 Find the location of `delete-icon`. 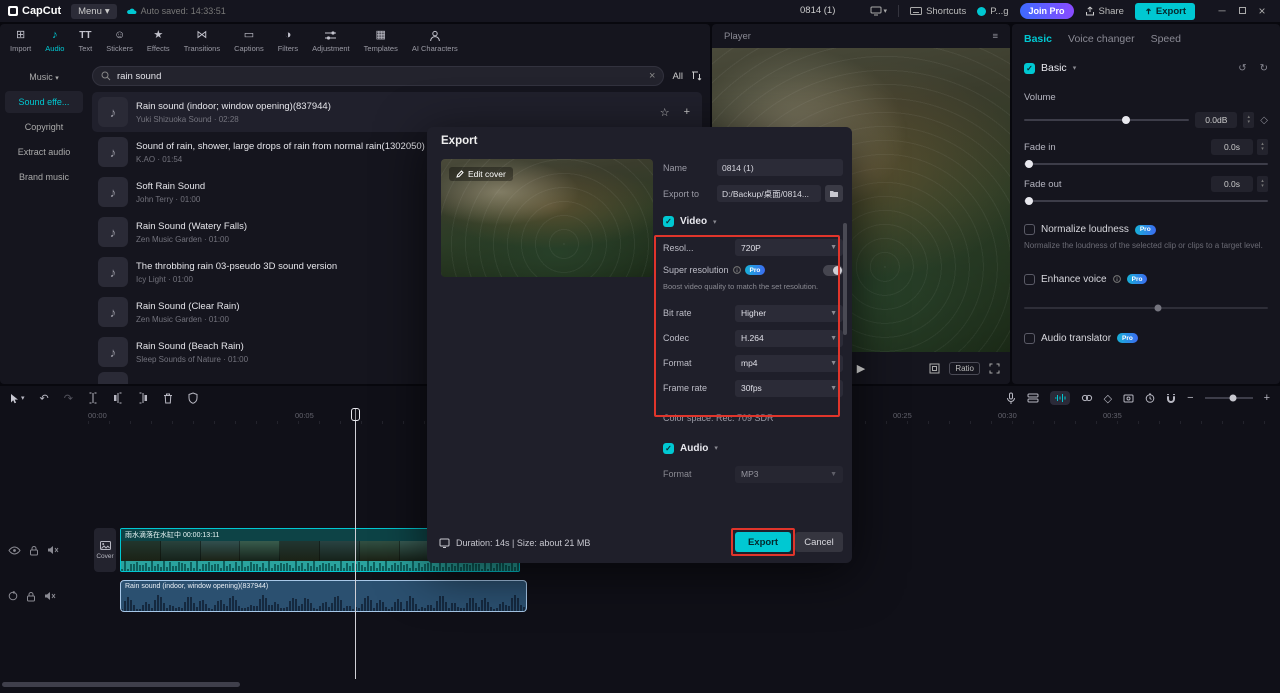

delete-icon is located at coordinates (168, 398).